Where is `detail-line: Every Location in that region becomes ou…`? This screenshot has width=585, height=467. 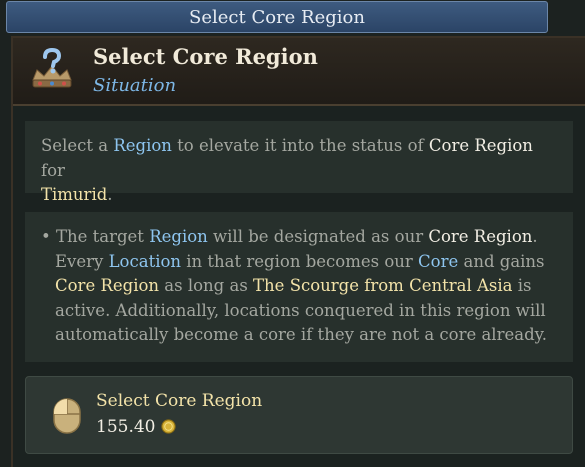
detail-line: Every Location in that region becomes ou… is located at coordinates (299, 262).